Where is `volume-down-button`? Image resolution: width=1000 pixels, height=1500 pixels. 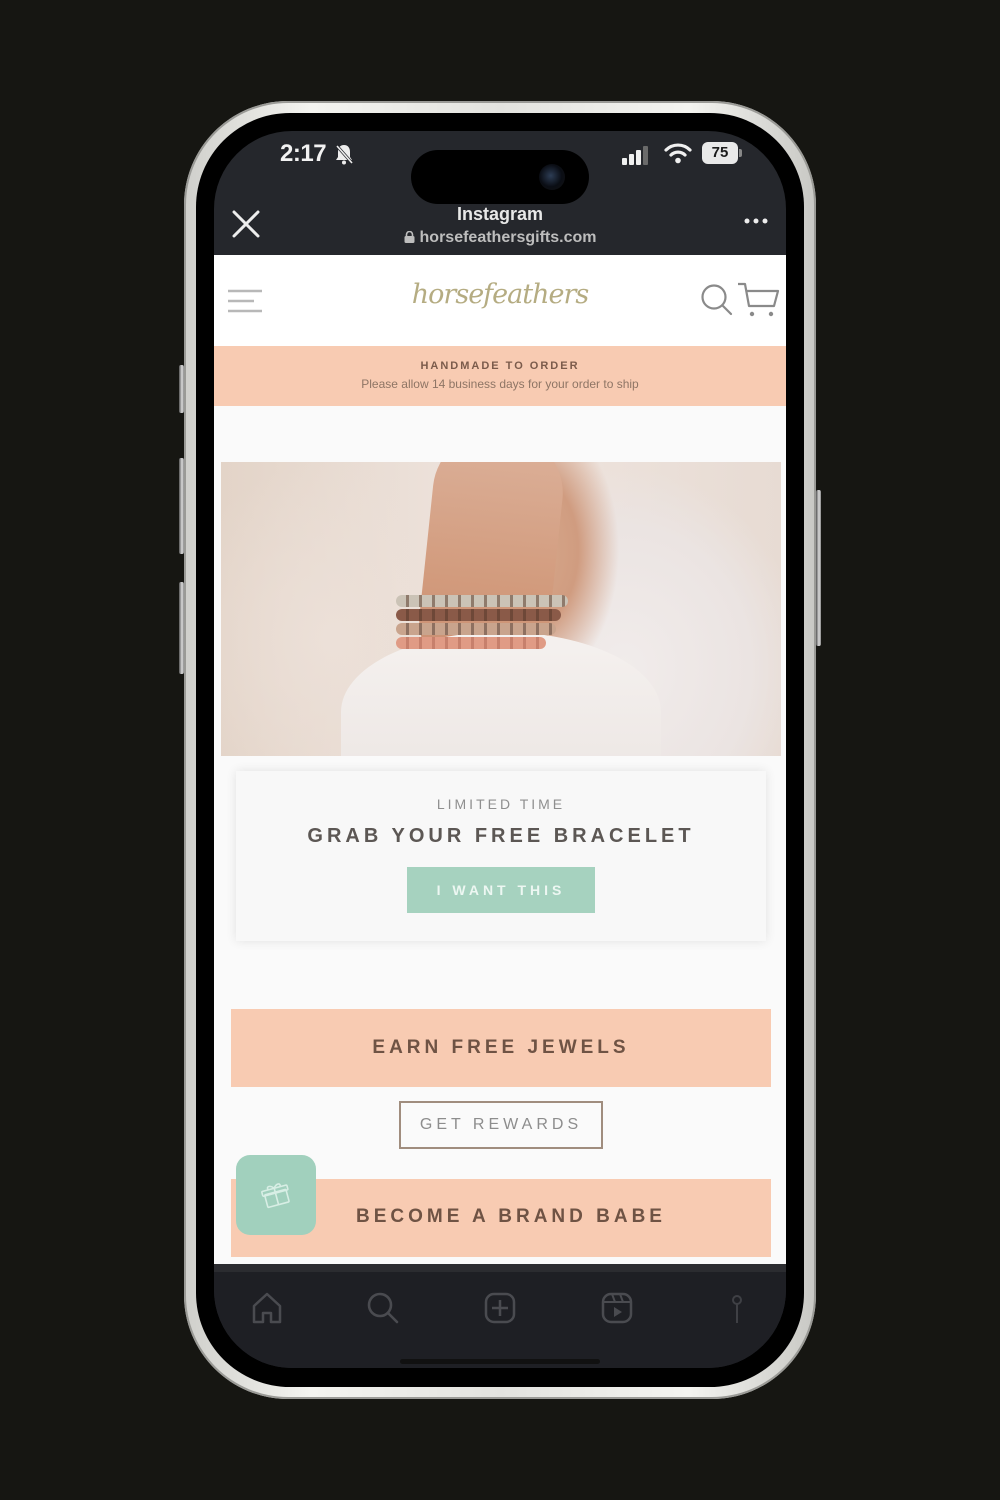 volume-down-button is located at coordinates (181, 628).